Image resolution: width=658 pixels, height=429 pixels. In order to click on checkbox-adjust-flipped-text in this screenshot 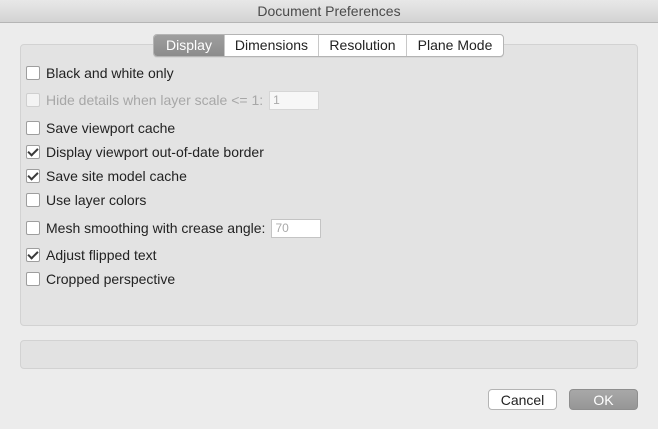, I will do `click(33, 255)`.